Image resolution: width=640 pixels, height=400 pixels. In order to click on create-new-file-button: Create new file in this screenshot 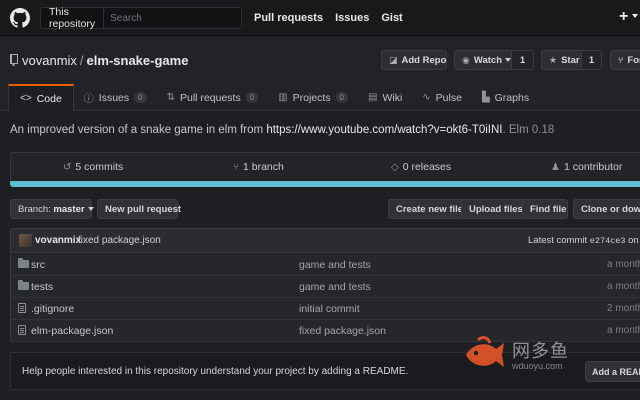, I will do `click(425, 209)`.